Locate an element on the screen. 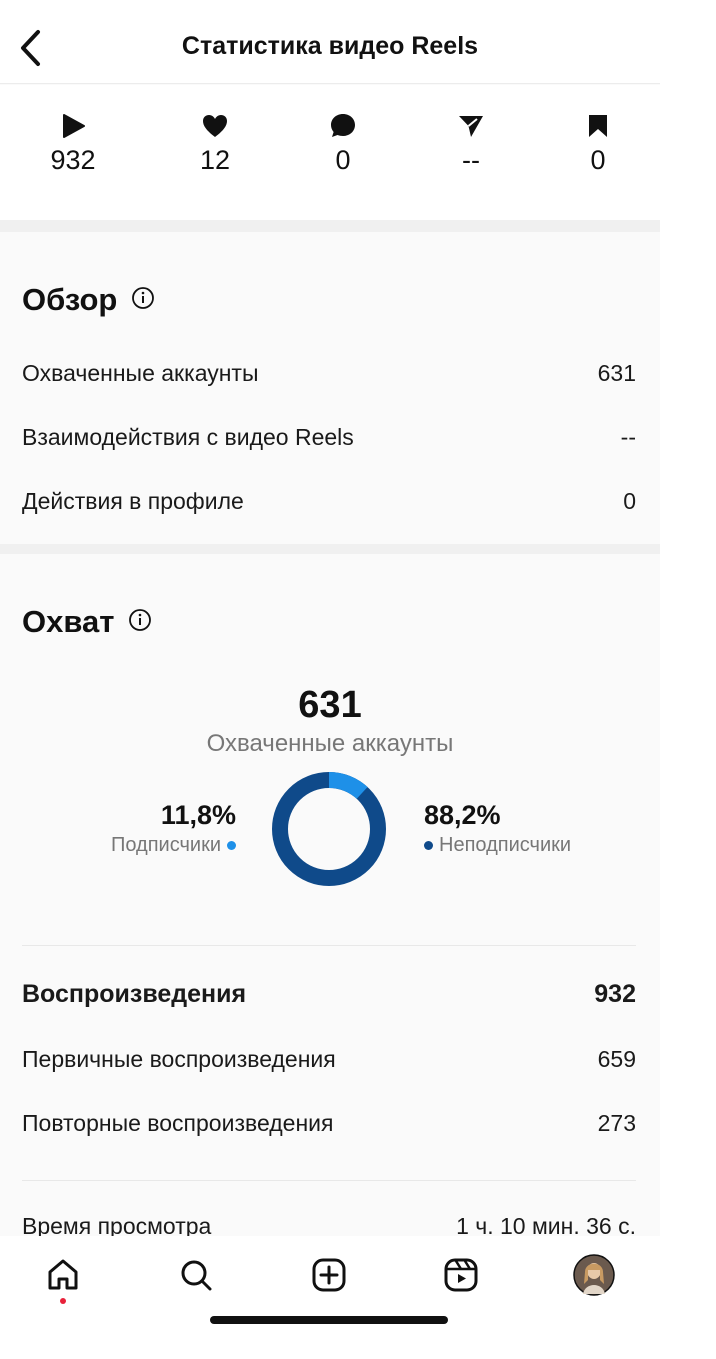  plays-total-row: Воспроизведения 932 is located at coordinates (329, 994).